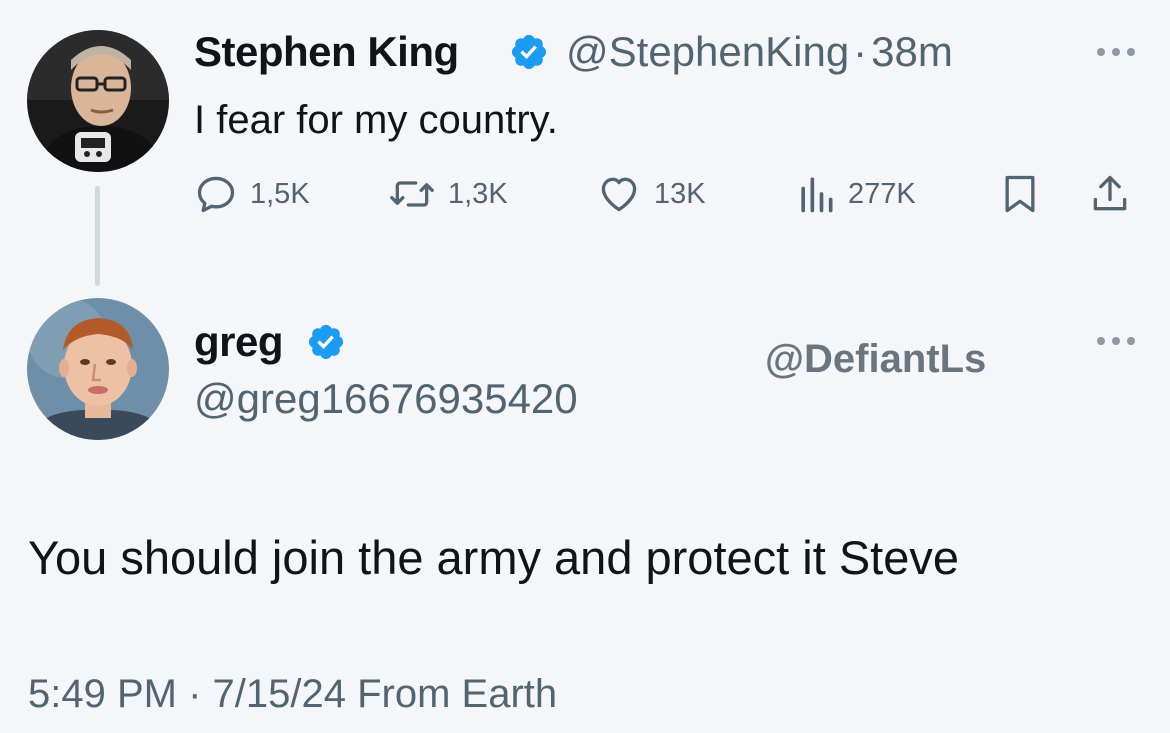  I want to click on share-button, so click(1110, 194).